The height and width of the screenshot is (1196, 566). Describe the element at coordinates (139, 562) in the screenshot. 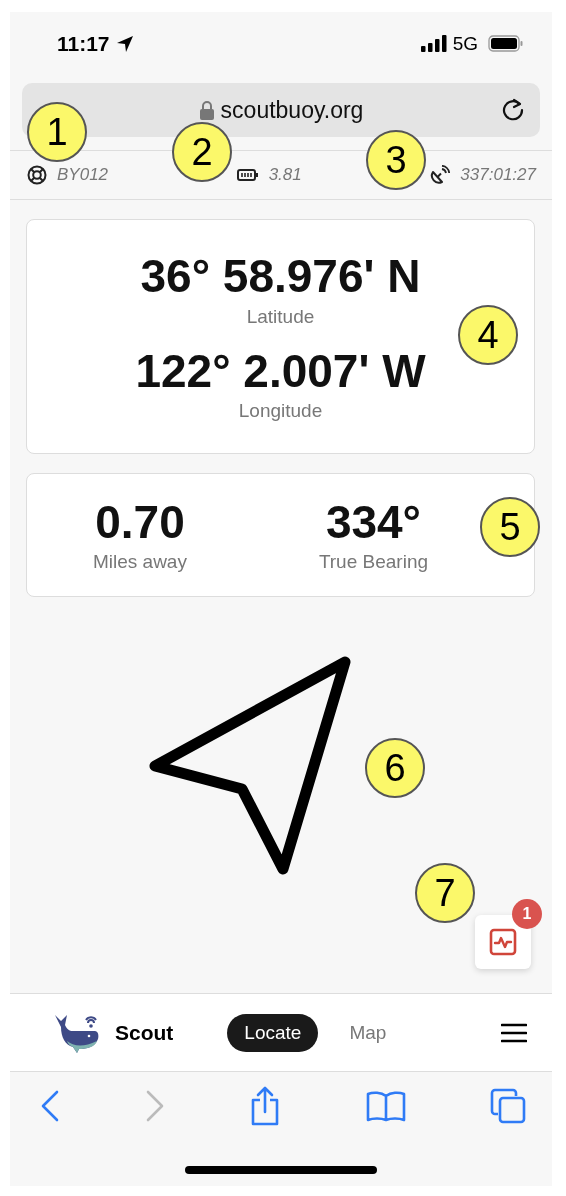

I see `stat-label: Miles away` at that location.